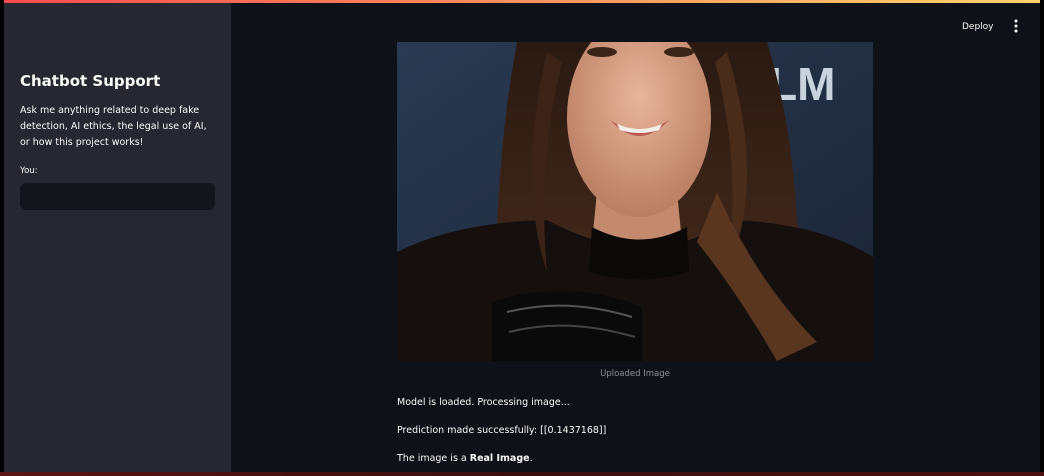  Describe the element at coordinates (531, 458) in the screenshot. I see `result-suffix: .` at that location.